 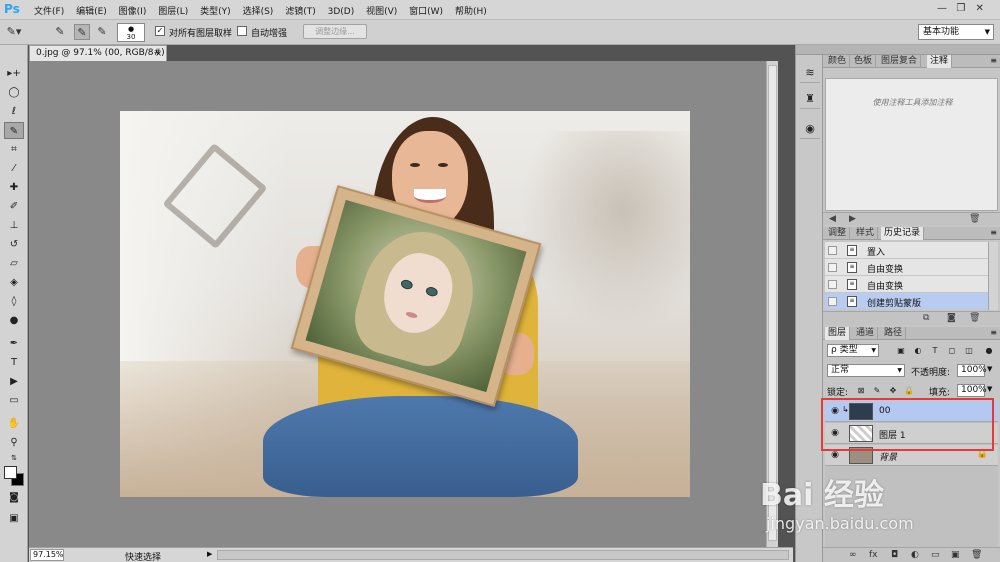 What do you see at coordinates (942, 8) in the screenshot?
I see `minimize-button: —` at bounding box center [942, 8].